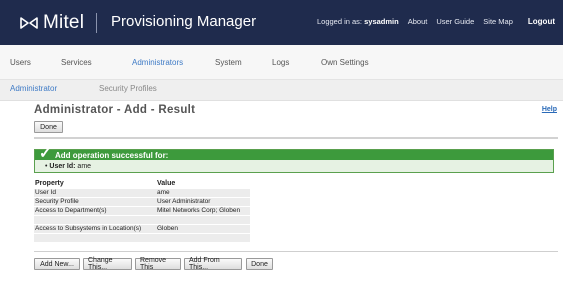  I want to click on subnav-administrator: Administrator, so click(33, 88).